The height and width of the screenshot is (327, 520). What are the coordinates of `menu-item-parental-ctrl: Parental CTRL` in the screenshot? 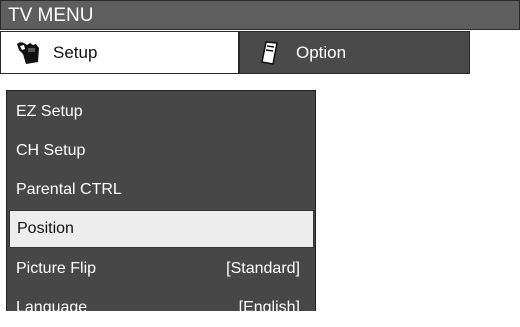 It's located at (161, 189).